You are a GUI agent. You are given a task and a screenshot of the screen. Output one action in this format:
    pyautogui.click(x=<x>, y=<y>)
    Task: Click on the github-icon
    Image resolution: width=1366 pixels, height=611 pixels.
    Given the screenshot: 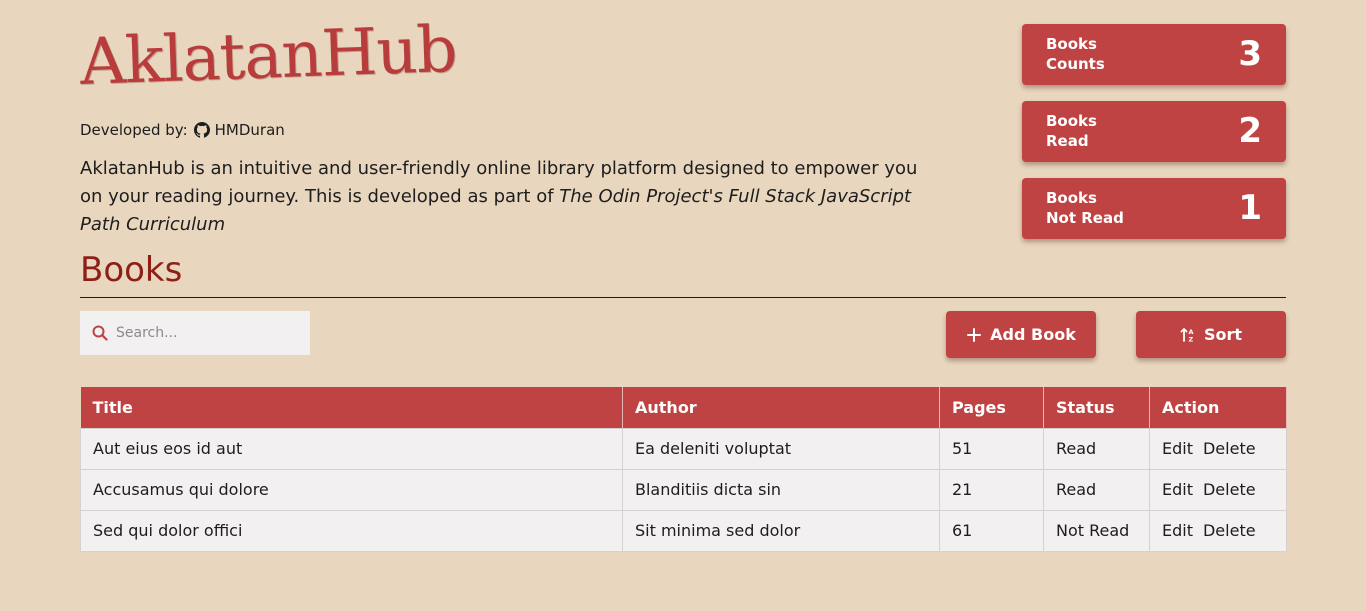 What is the action you would take?
    pyautogui.click(x=201, y=130)
    